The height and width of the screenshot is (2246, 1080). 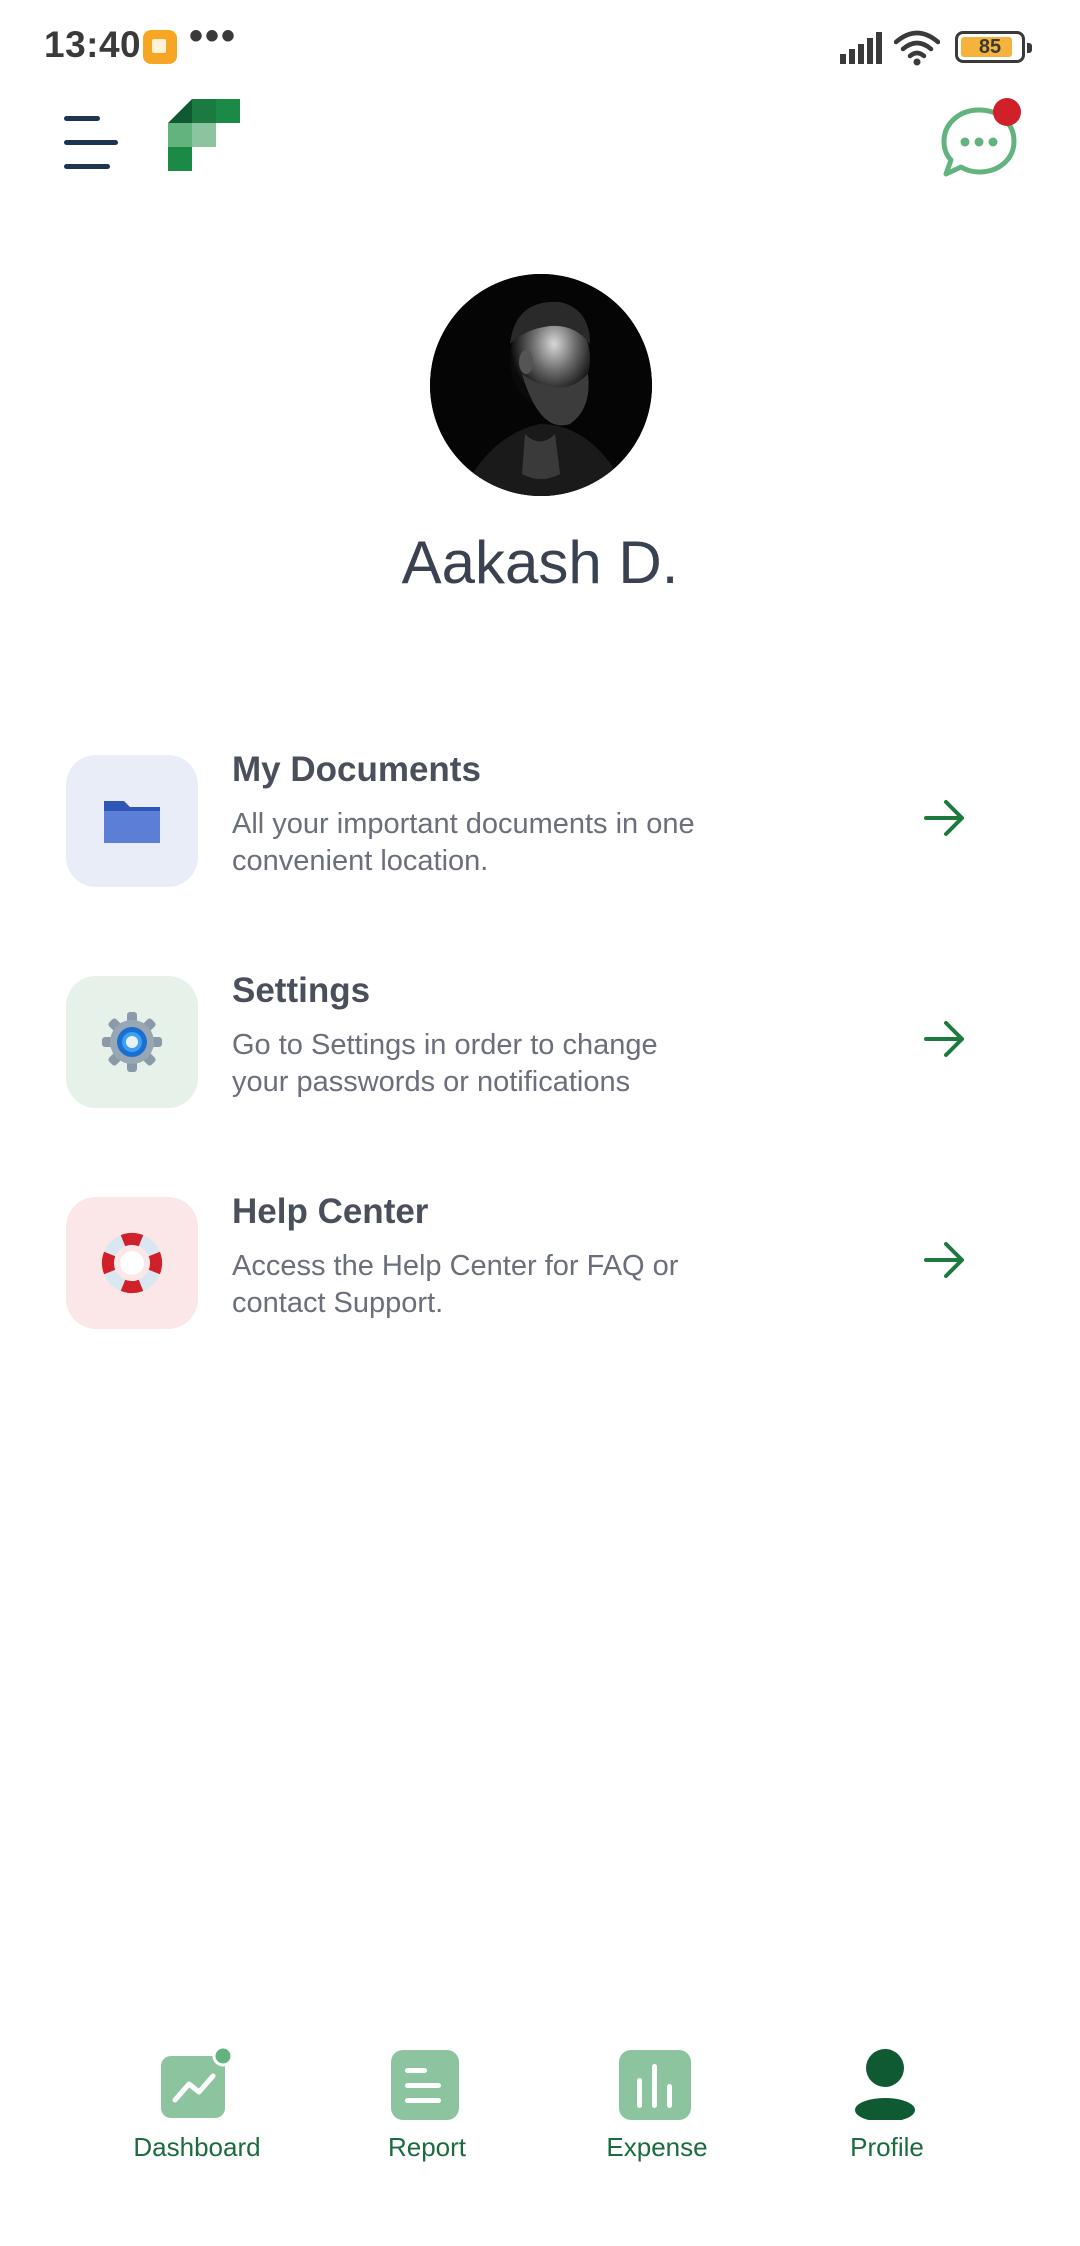 I want to click on notification-app-icon, so click(x=160, y=47).